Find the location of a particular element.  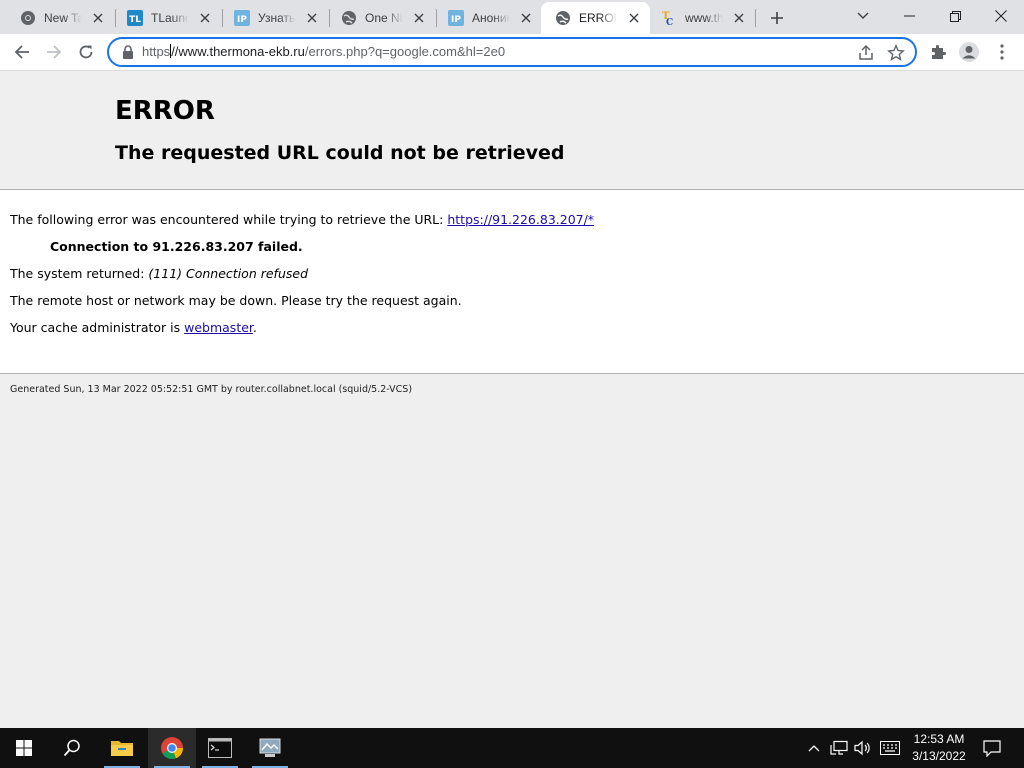

tab-anonymizer: IP Анонимайзер is located at coordinates (485, 18).